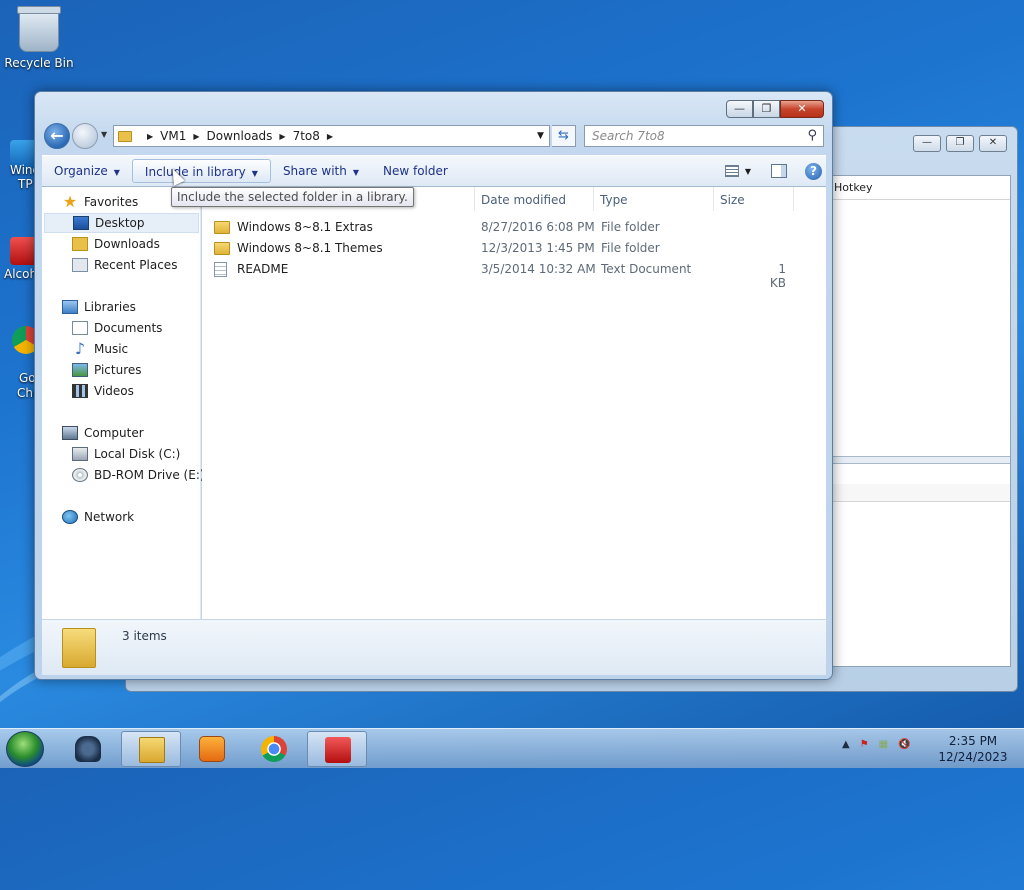  Describe the element at coordinates (118, 370) in the screenshot. I see `nav-item-label: Pictures` at that location.